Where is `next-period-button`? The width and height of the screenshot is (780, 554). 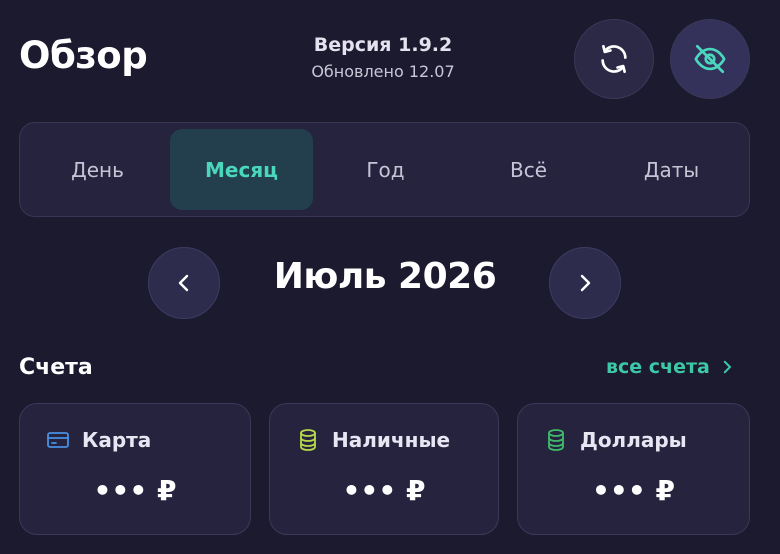 next-period-button is located at coordinates (585, 283).